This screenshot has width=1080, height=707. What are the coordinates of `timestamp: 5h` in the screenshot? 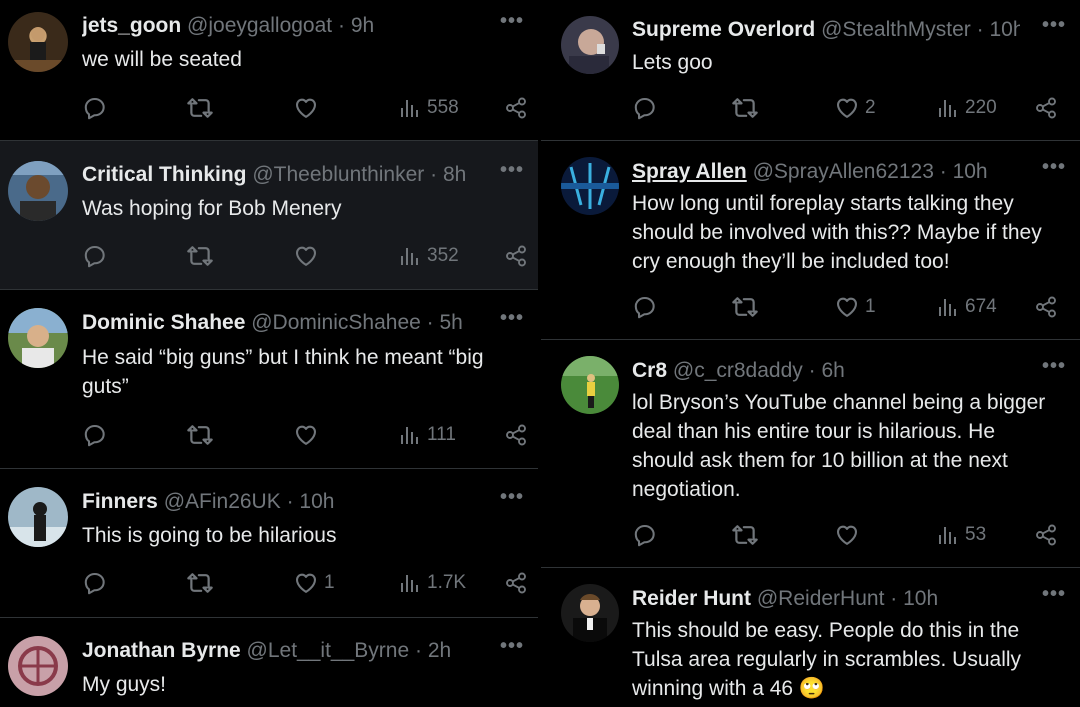 It's located at (451, 322).